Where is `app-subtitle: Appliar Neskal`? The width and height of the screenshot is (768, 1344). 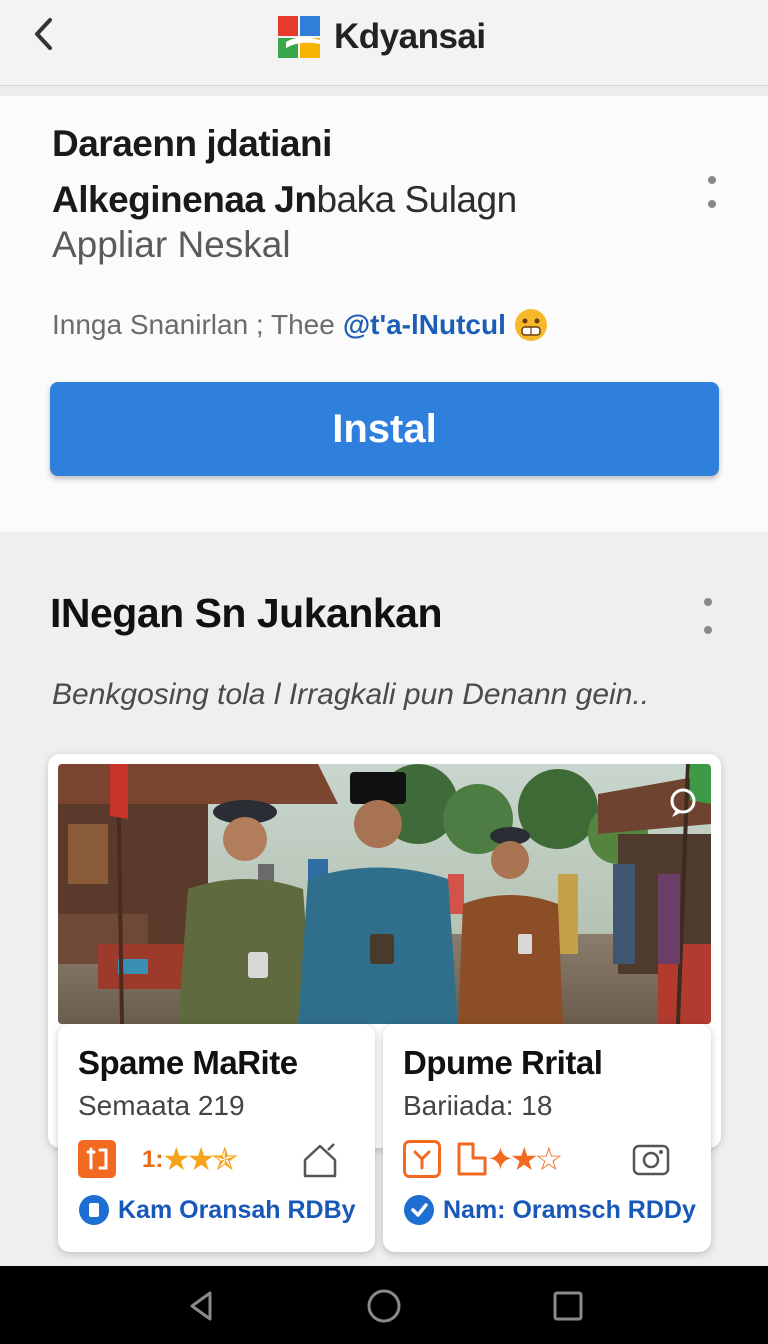 app-subtitle: Appliar Neskal is located at coordinates (171, 244).